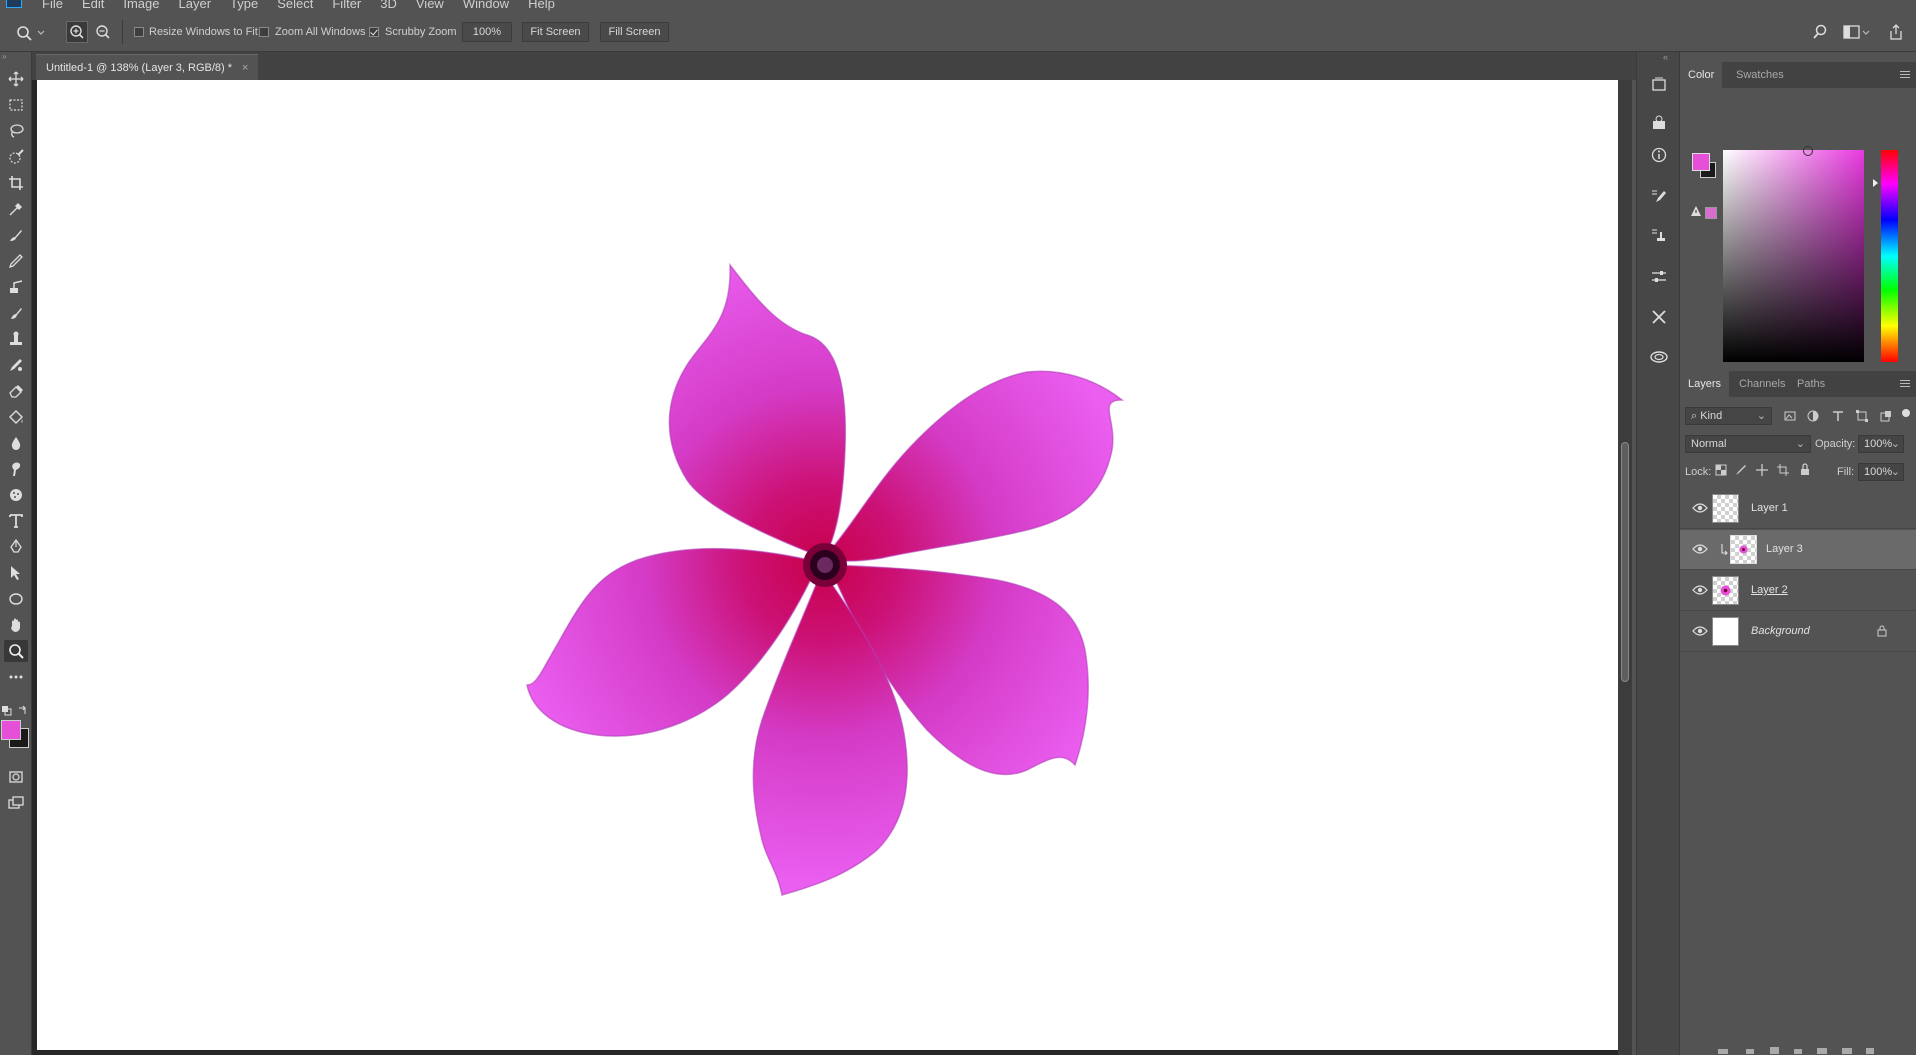 Image resolution: width=1916 pixels, height=1055 pixels. What do you see at coordinates (195, 5) in the screenshot?
I see `menu-layer: Layer` at bounding box center [195, 5].